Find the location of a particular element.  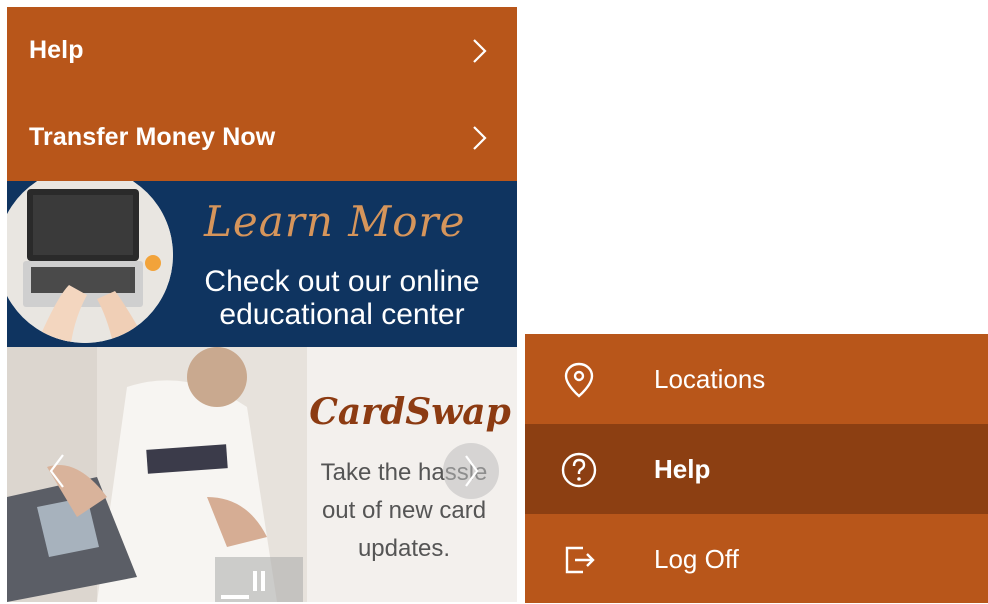

menu-item-locations: Locations is located at coordinates (756, 379).